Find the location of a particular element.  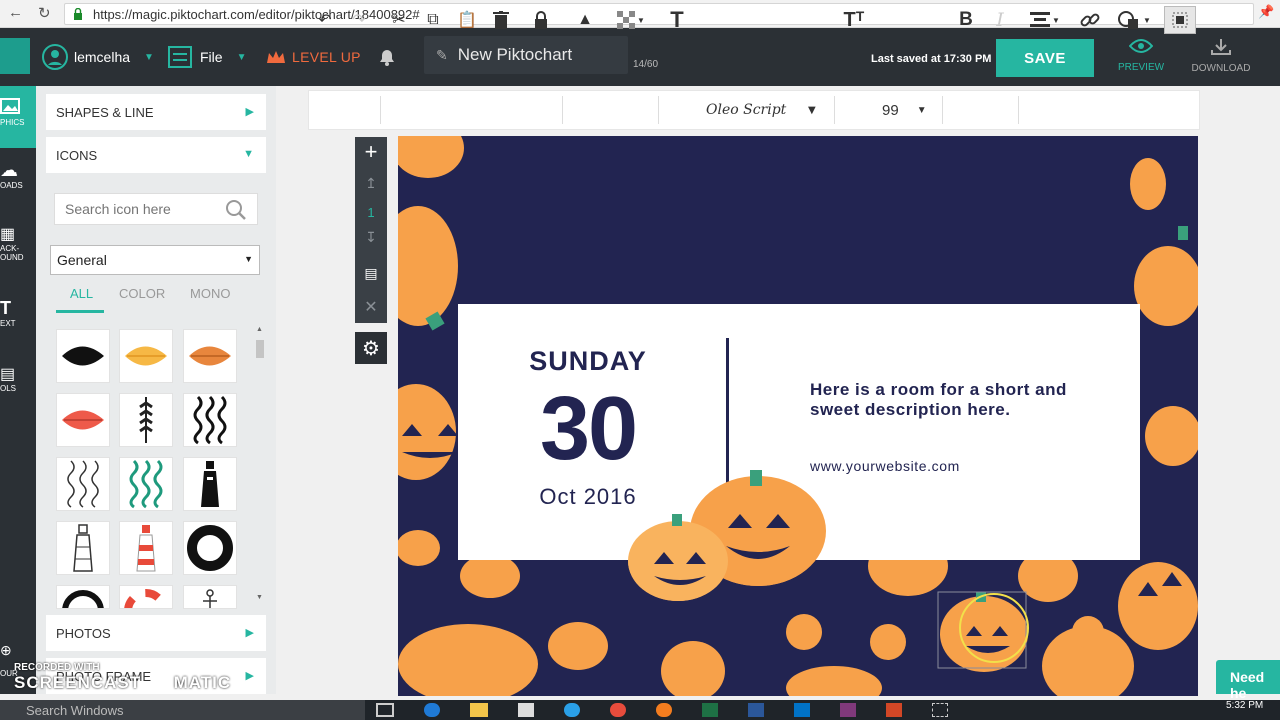

save-button: SAVE is located at coordinates (1045, 58).